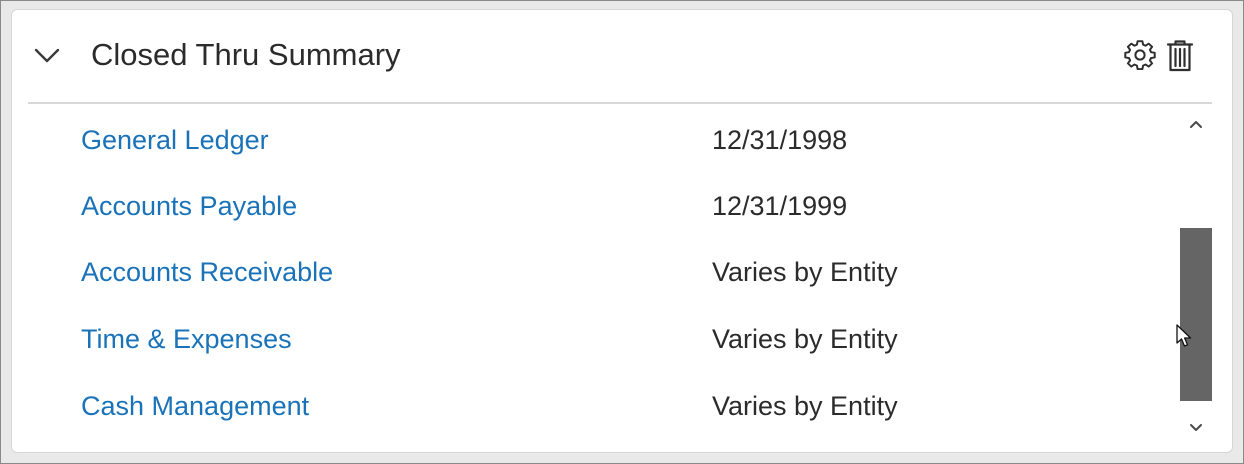  Describe the element at coordinates (1160, 56) in the screenshot. I see `header-actions` at that location.